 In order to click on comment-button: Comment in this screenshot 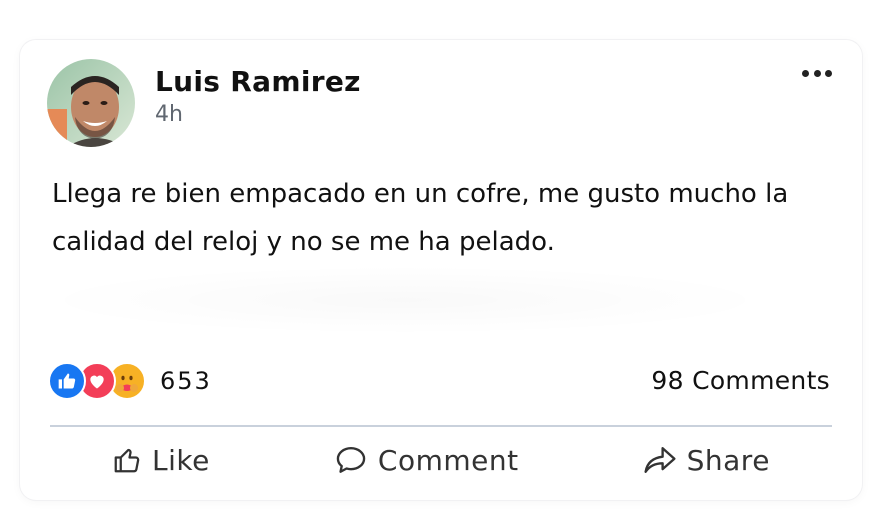, I will do `click(426, 460)`.